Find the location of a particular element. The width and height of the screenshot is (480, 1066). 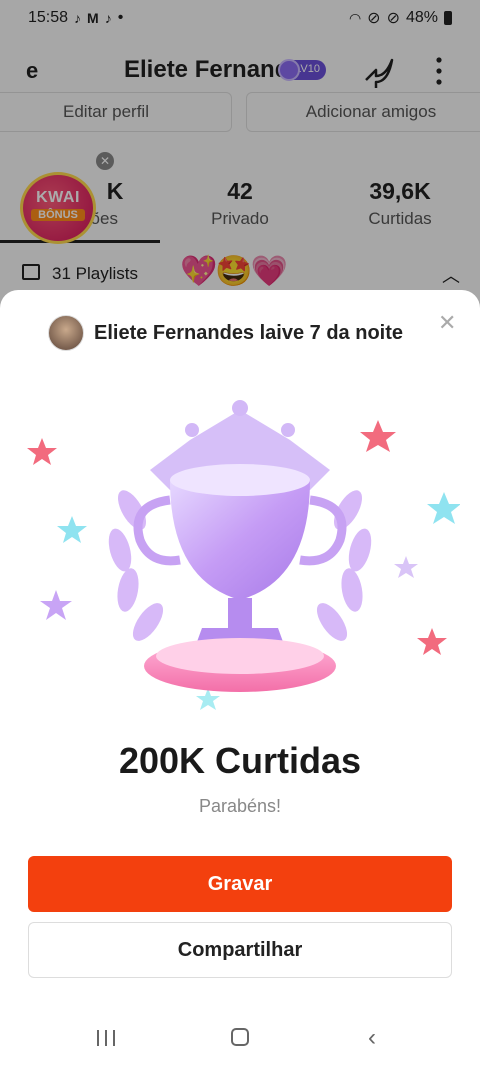

share-button: Compartilhar is located at coordinates (240, 950).